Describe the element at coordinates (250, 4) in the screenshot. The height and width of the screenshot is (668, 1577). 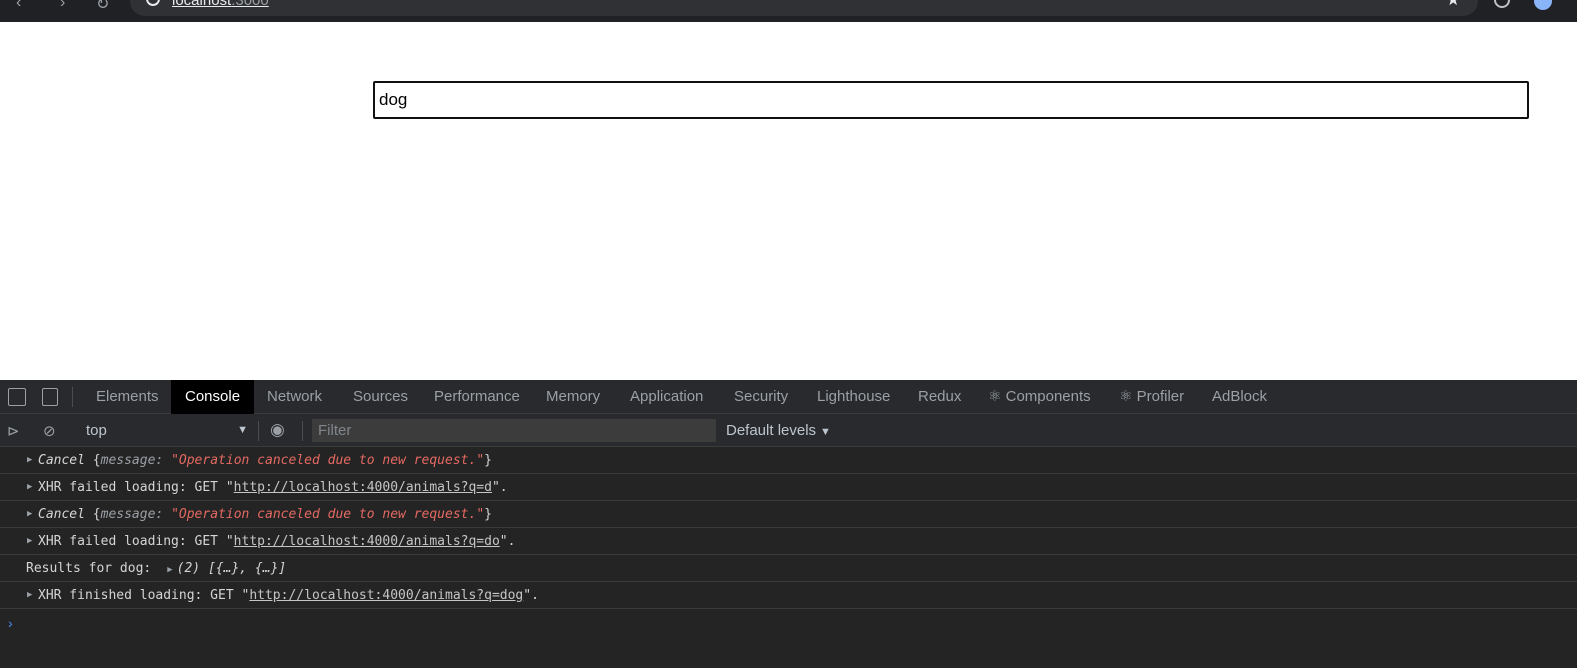
I see `url-port: :3000` at that location.